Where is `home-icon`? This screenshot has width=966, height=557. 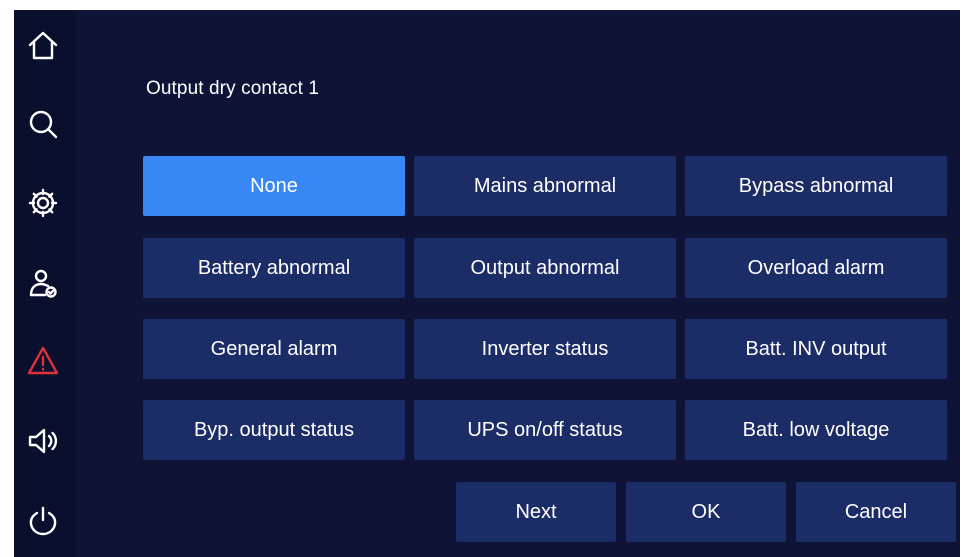 home-icon is located at coordinates (43, 46).